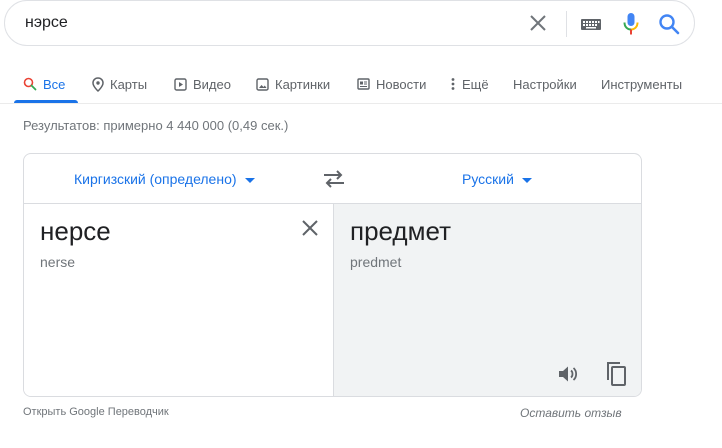  I want to click on tab-video: Видео, so click(202, 84).